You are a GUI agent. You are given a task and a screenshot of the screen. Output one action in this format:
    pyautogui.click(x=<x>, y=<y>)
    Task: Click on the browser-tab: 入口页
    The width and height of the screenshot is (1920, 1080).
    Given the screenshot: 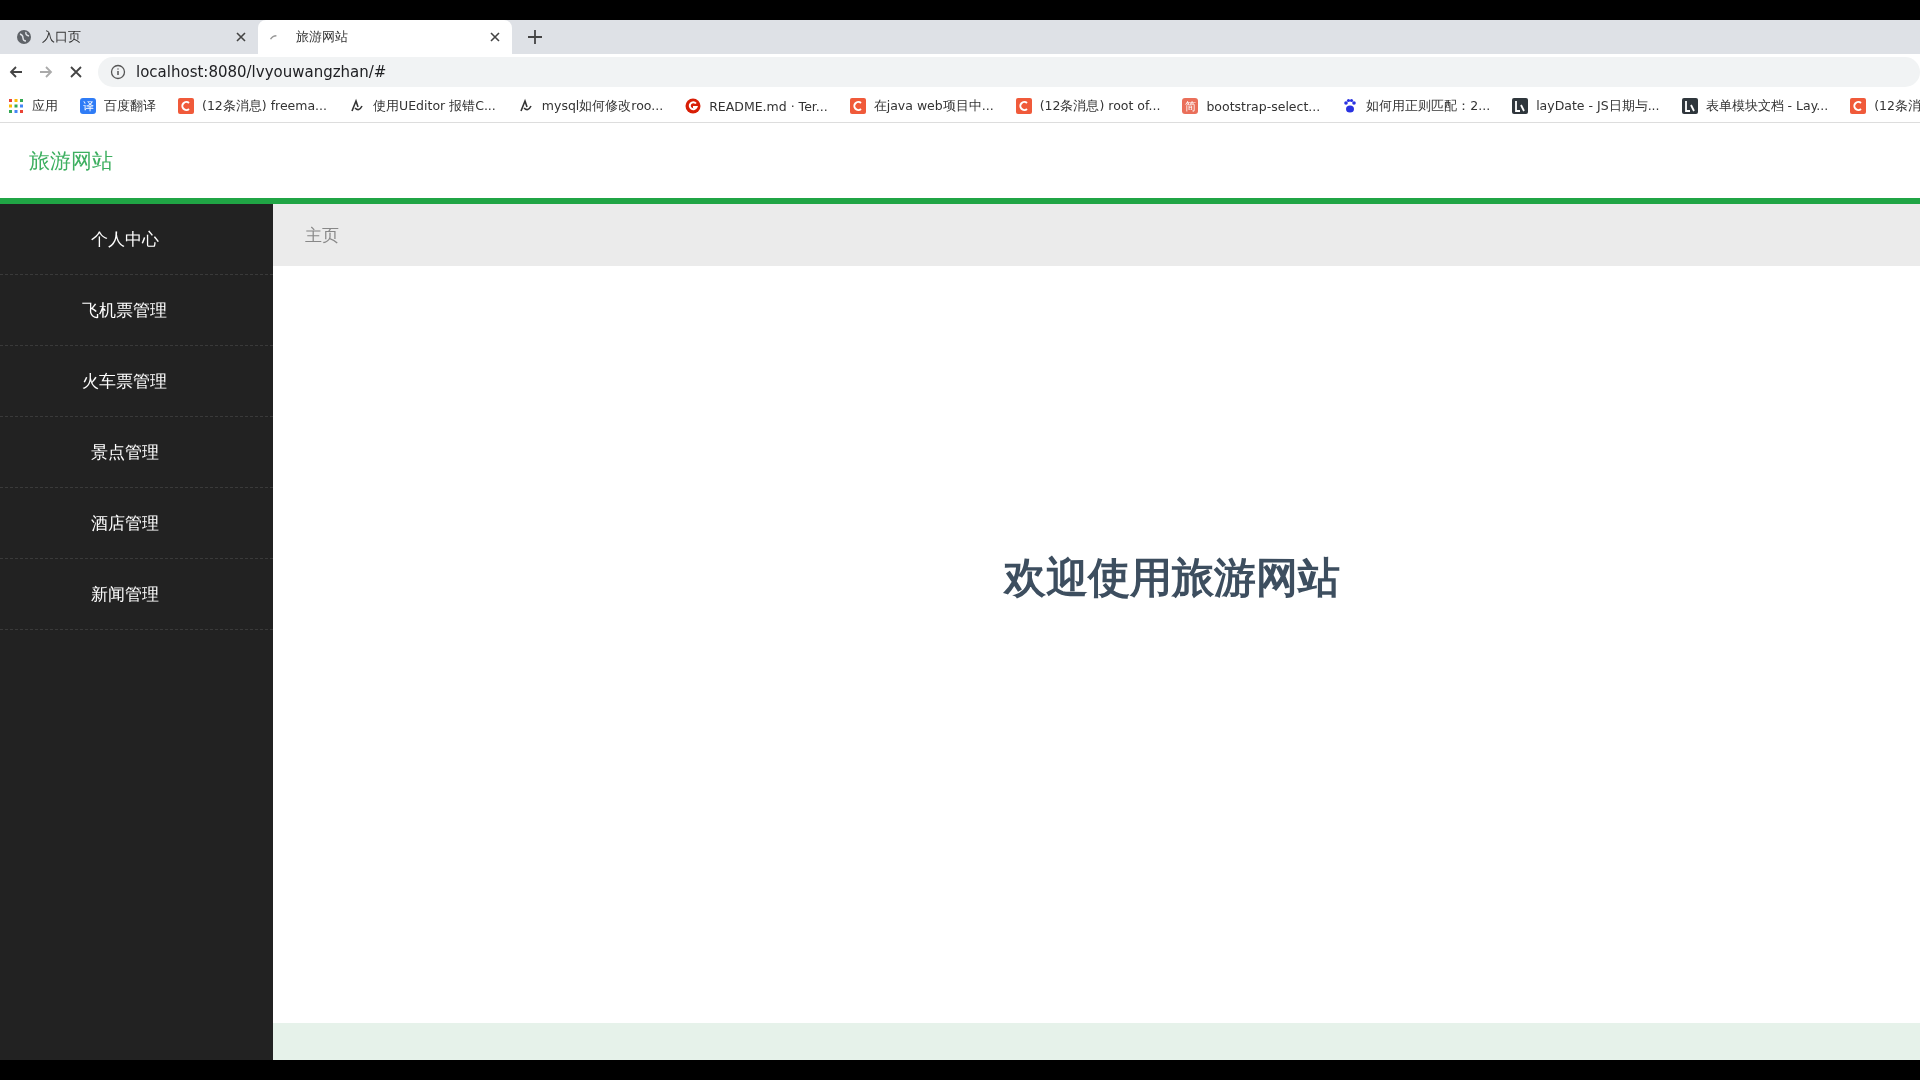 What is the action you would take?
    pyautogui.click(x=131, y=37)
    